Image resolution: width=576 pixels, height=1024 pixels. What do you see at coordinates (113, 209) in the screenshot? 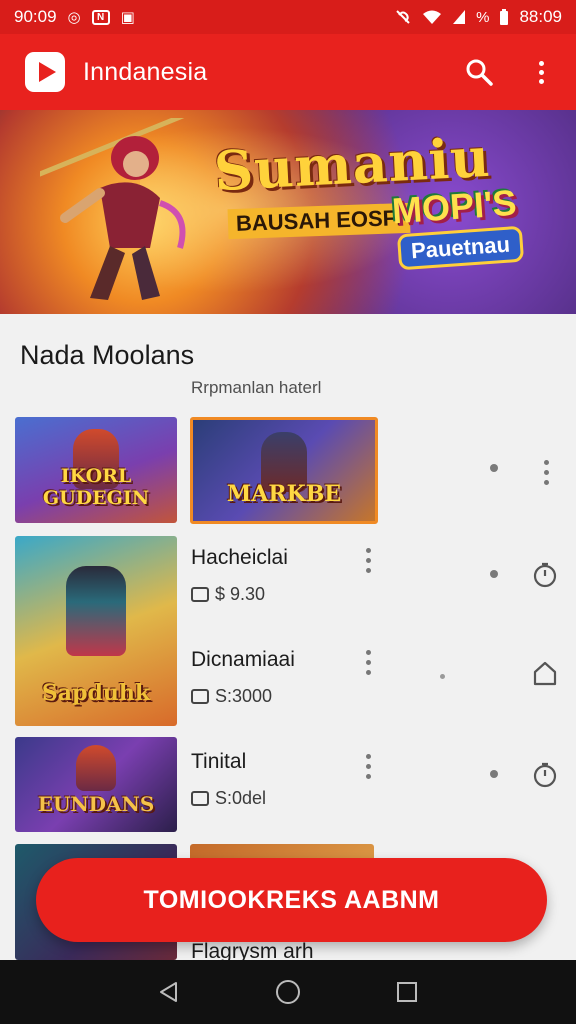
I see `banner-hero-figure` at bounding box center [113, 209].